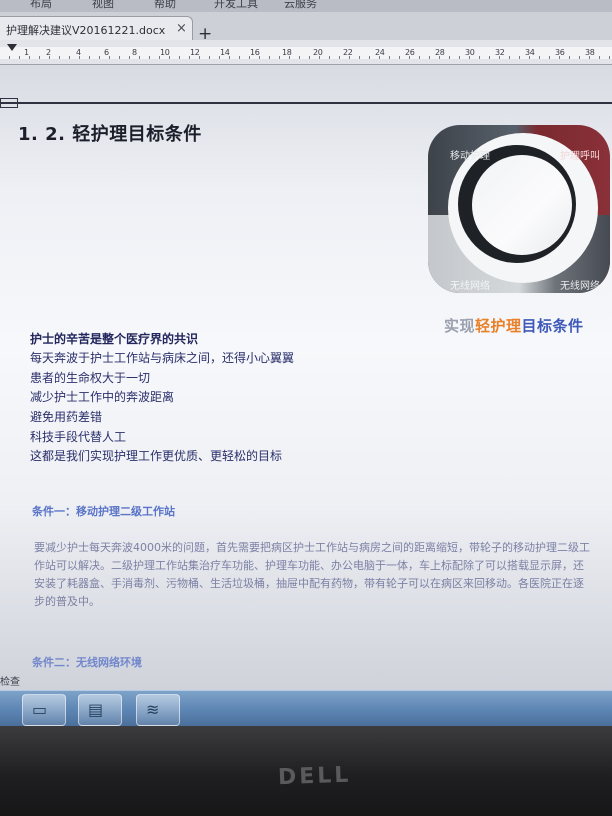  Describe the element at coordinates (181, 28) in the screenshot. I see `close-tab-icon: ×` at that location.